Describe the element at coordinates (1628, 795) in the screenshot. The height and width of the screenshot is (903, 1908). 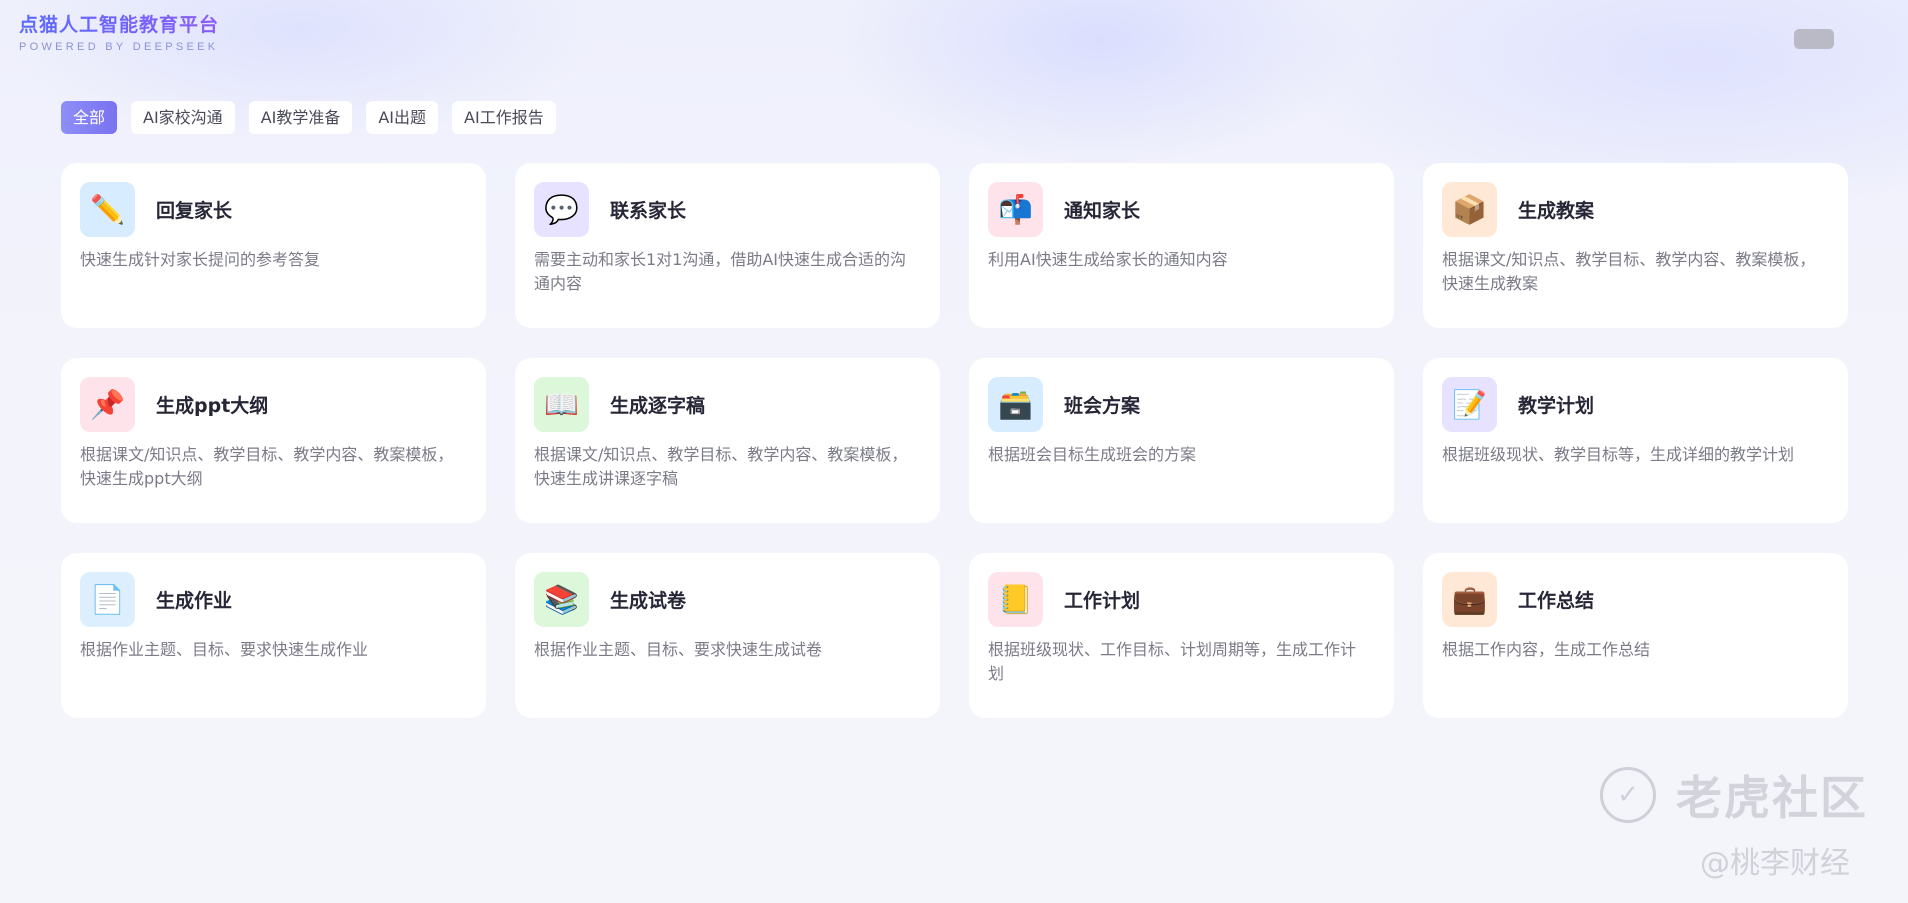
I see `tiger-logo-icon: ✓` at that location.